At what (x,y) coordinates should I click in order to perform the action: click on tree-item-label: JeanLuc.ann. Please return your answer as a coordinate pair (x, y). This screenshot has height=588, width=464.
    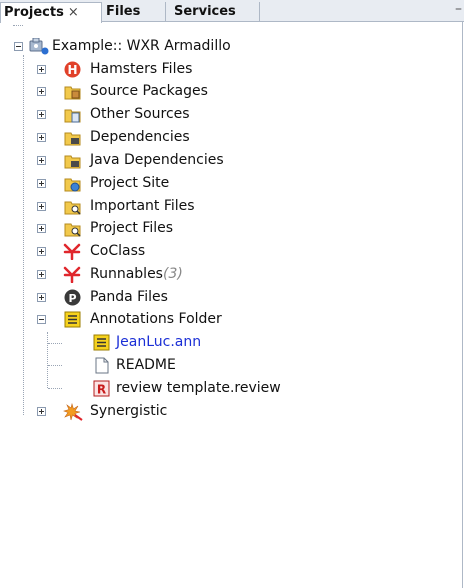
    Looking at the image, I should click on (159, 342).